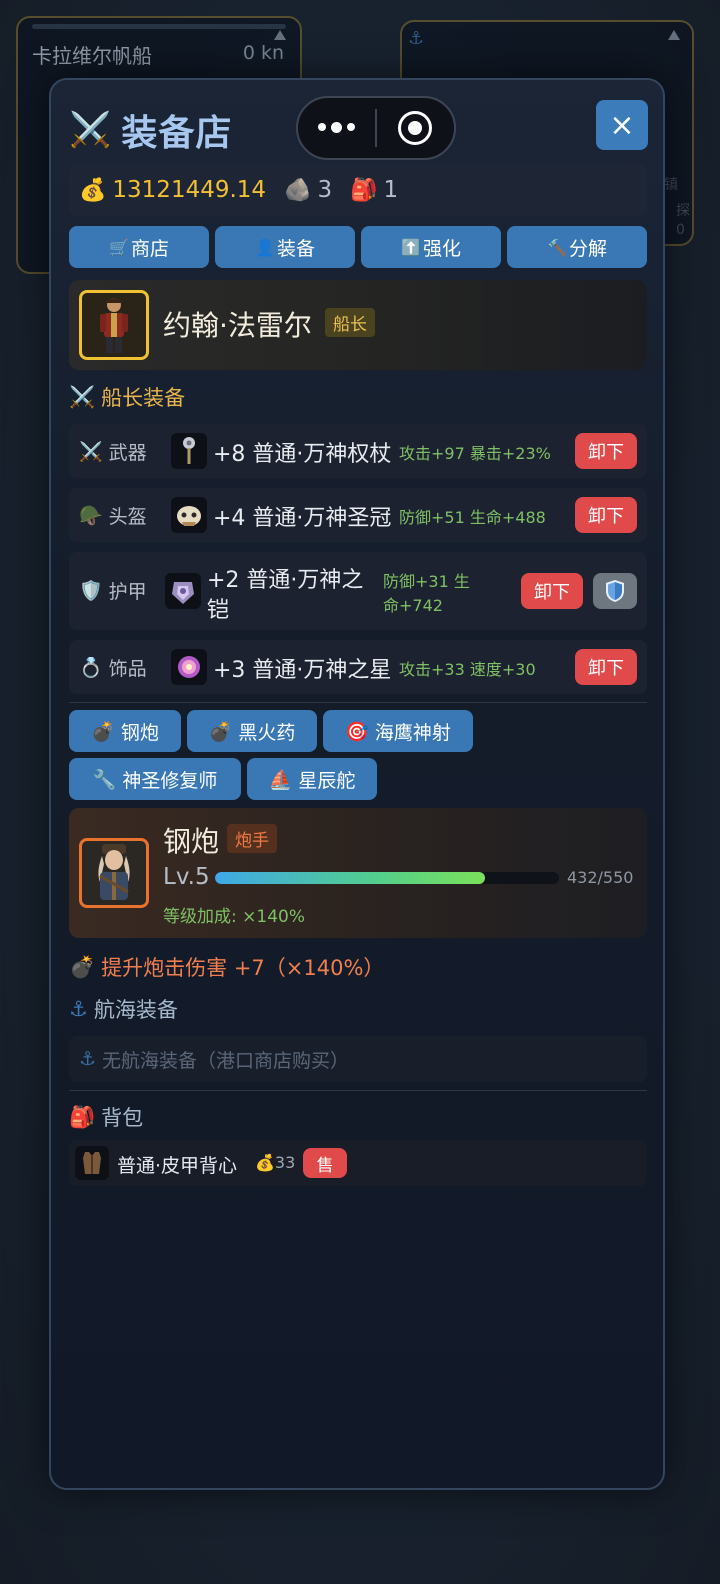  I want to click on unequip-helmet-button: 卸下, so click(606, 515).